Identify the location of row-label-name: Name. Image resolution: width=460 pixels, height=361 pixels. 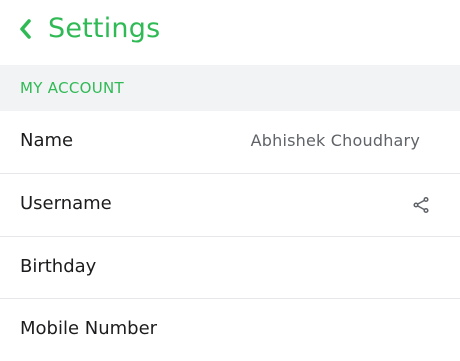
(47, 140).